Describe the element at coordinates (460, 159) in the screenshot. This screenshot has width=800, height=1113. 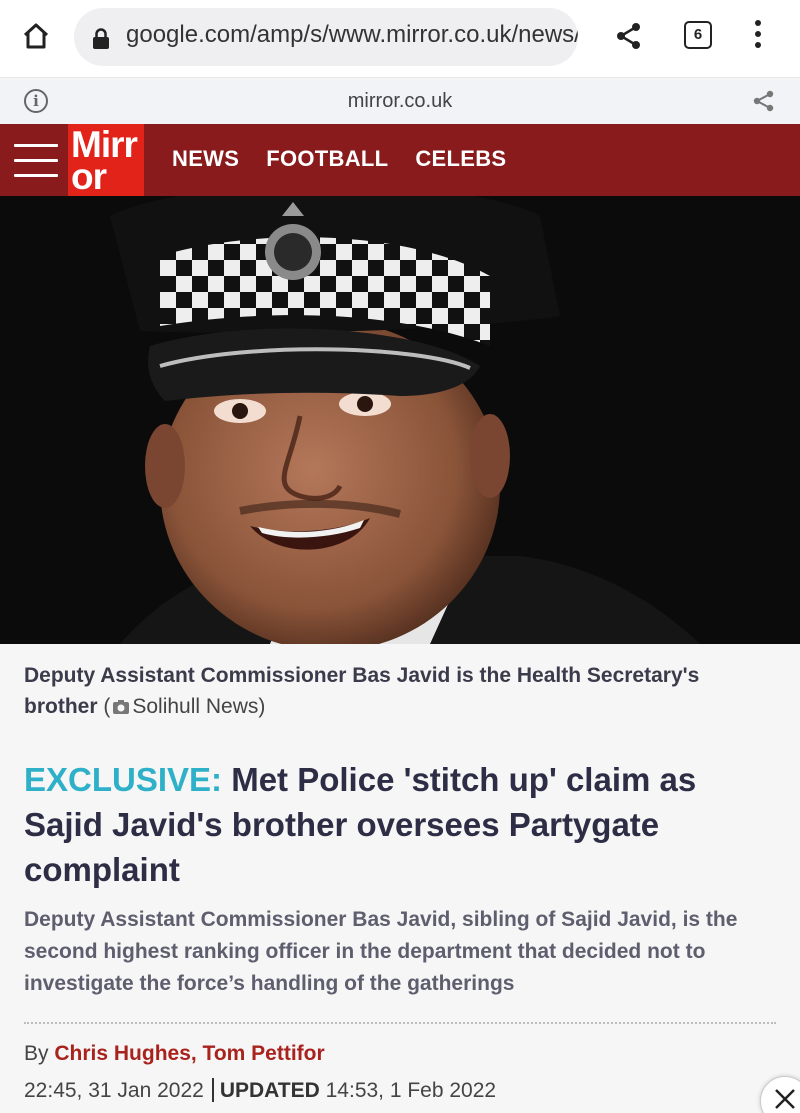
I see `nav-item-celebs: CELEBS` at that location.